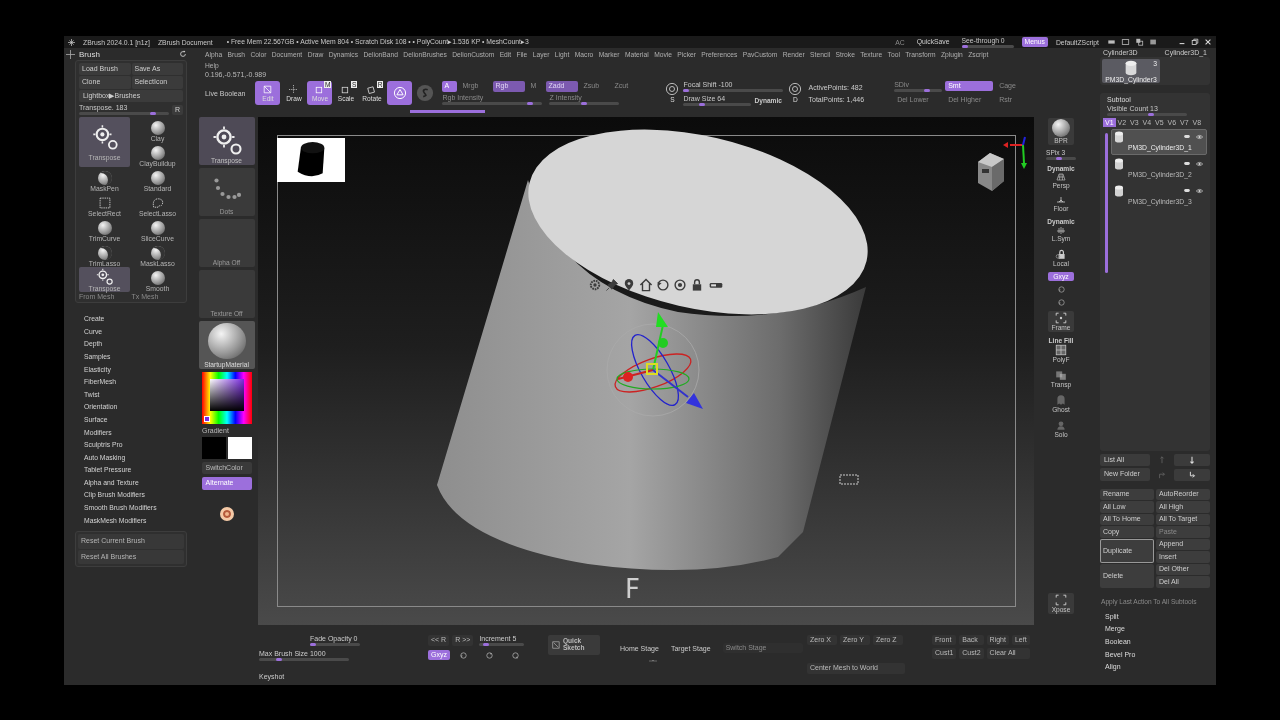 The width and height of the screenshot is (1280, 720). I want to click on cursor-icon, so click(849, 479).